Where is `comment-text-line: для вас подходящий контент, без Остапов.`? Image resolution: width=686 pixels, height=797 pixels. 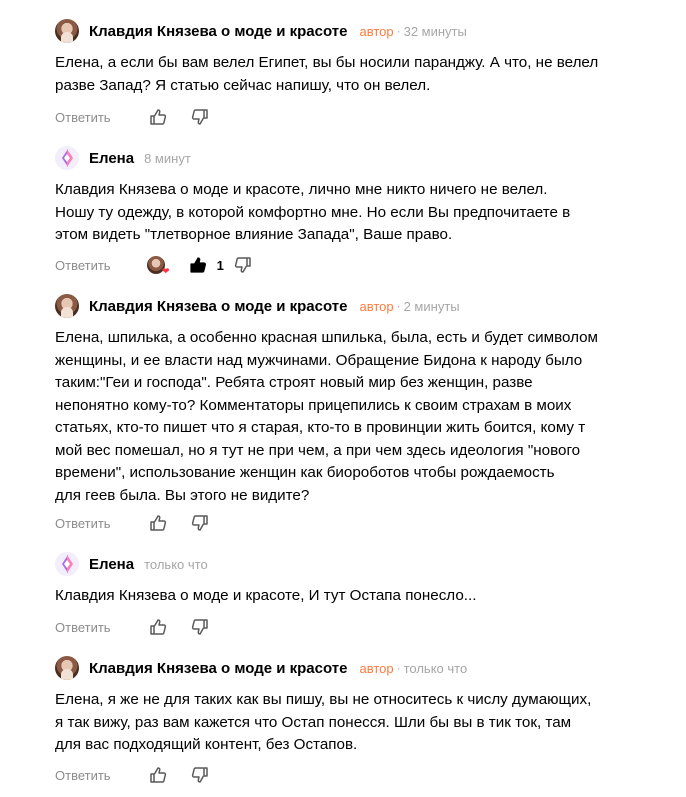 comment-text-line: для вас подходящий контент, без Остапов. is located at coordinates (206, 744).